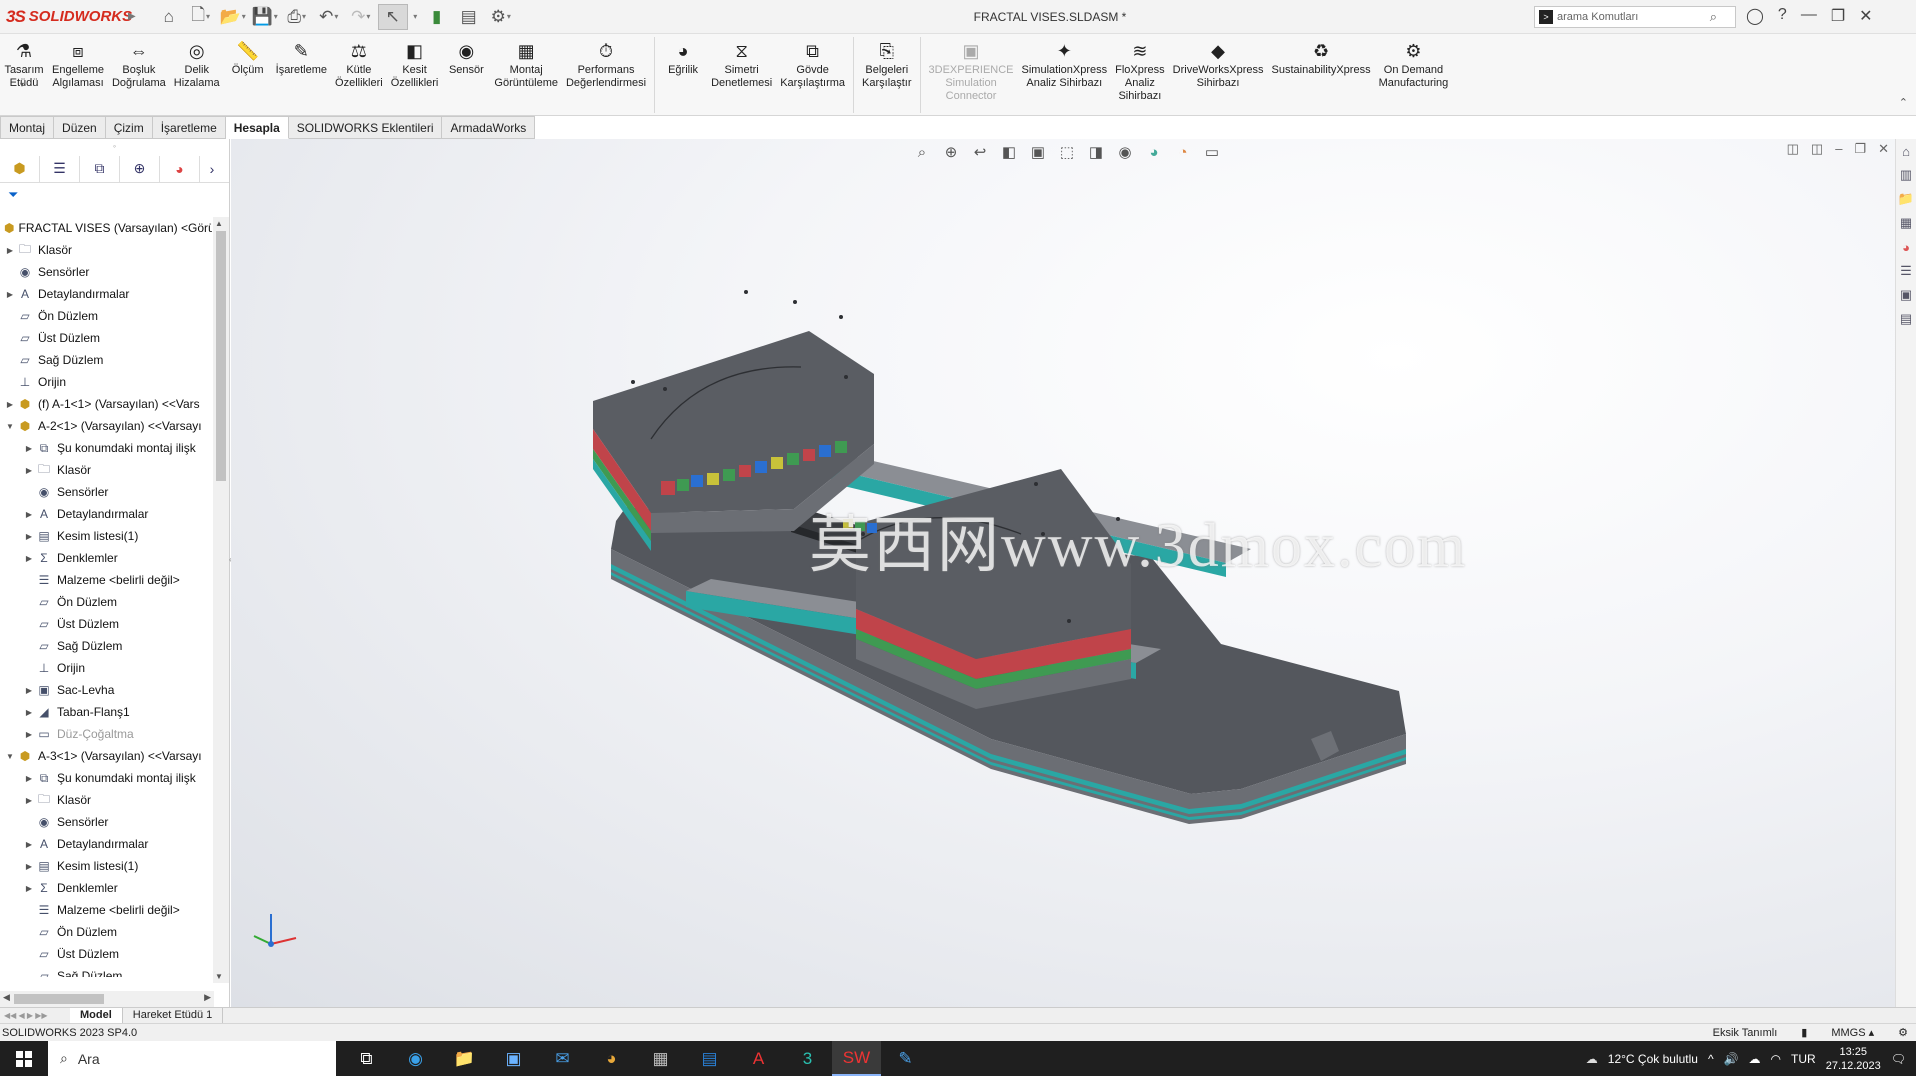 The width and height of the screenshot is (1916, 1076). I want to click on tab-motion-study: Hareket Etüdü 1, so click(173, 1015).